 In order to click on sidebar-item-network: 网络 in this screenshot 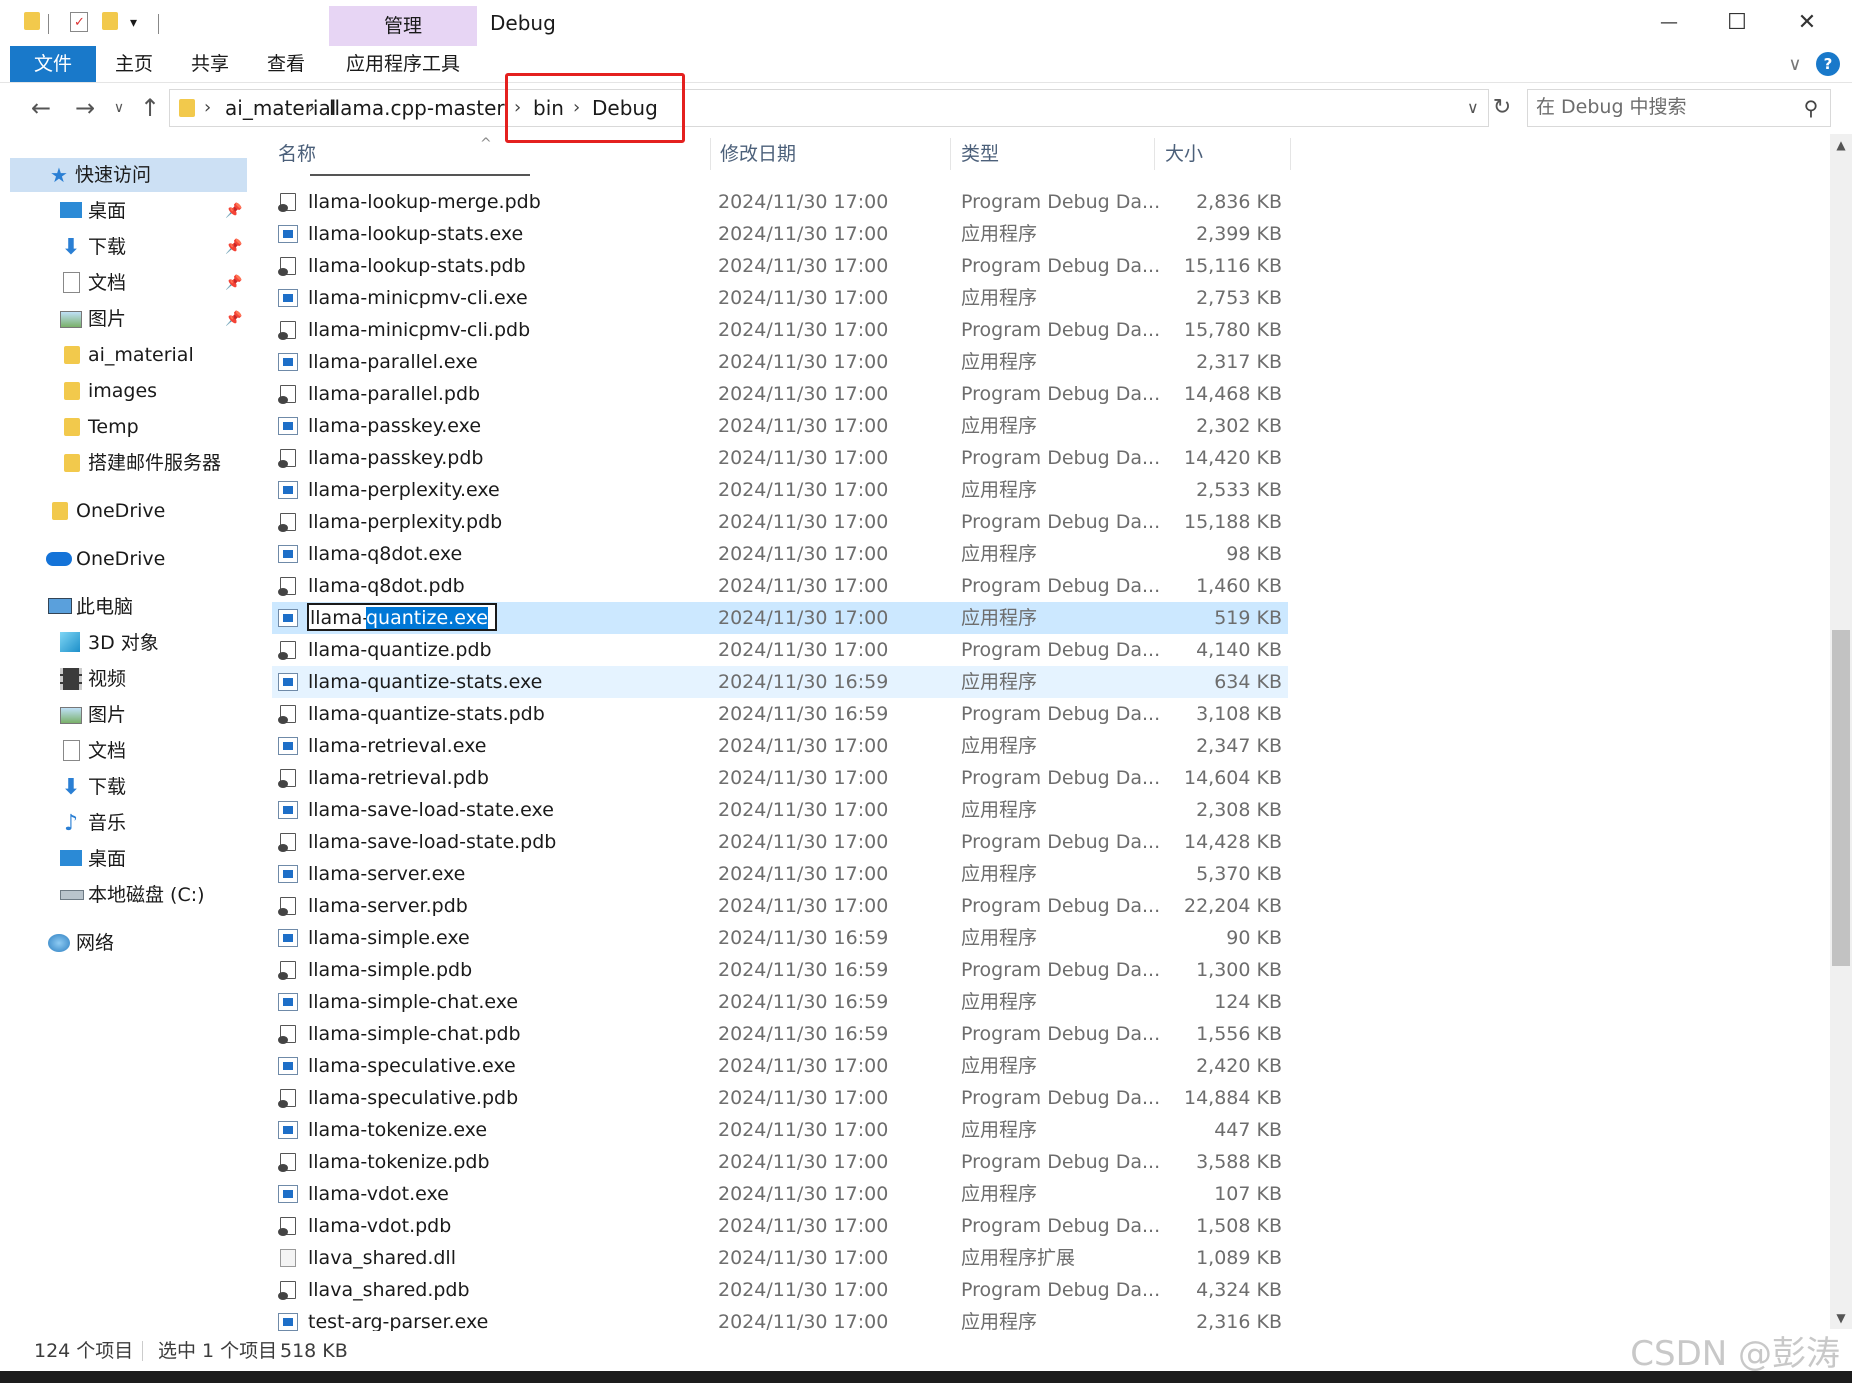, I will do `click(128, 943)`.